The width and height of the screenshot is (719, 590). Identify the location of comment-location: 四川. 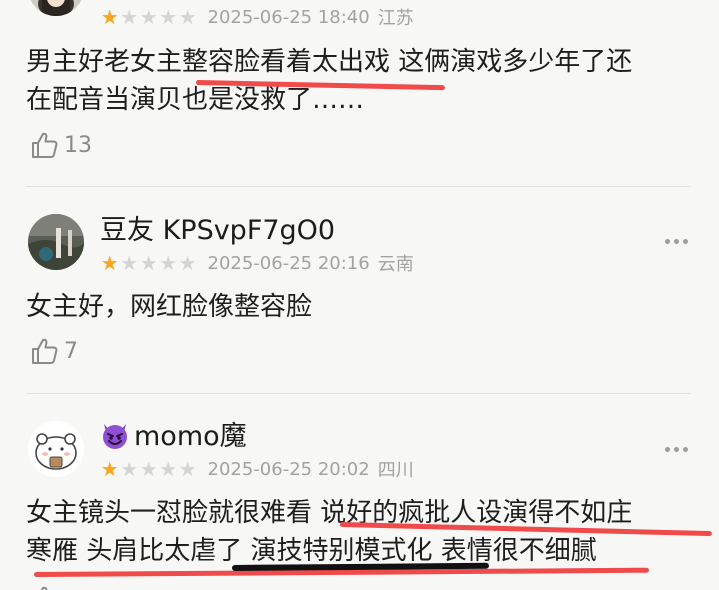
(395, 470).